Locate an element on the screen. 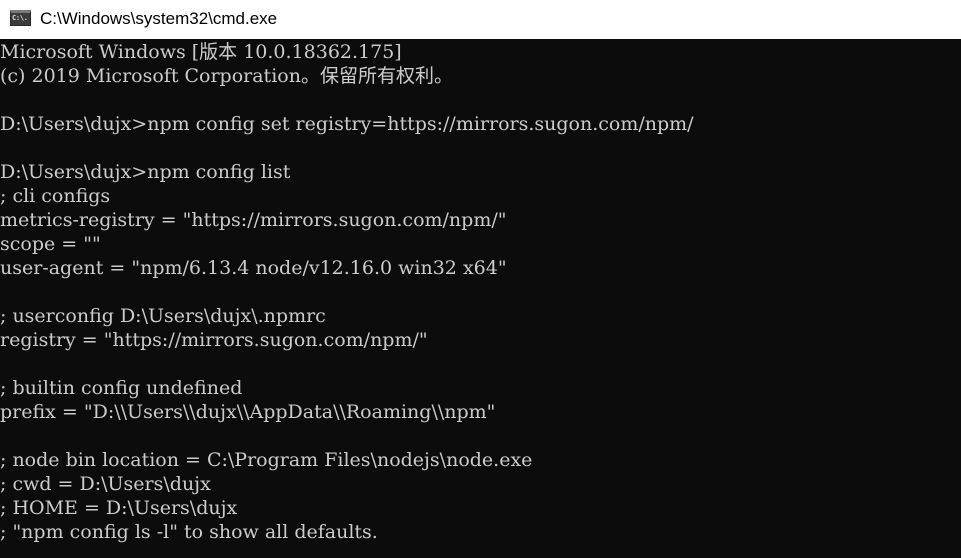  console-line: scope = "" is located at coordinates (50, 244).